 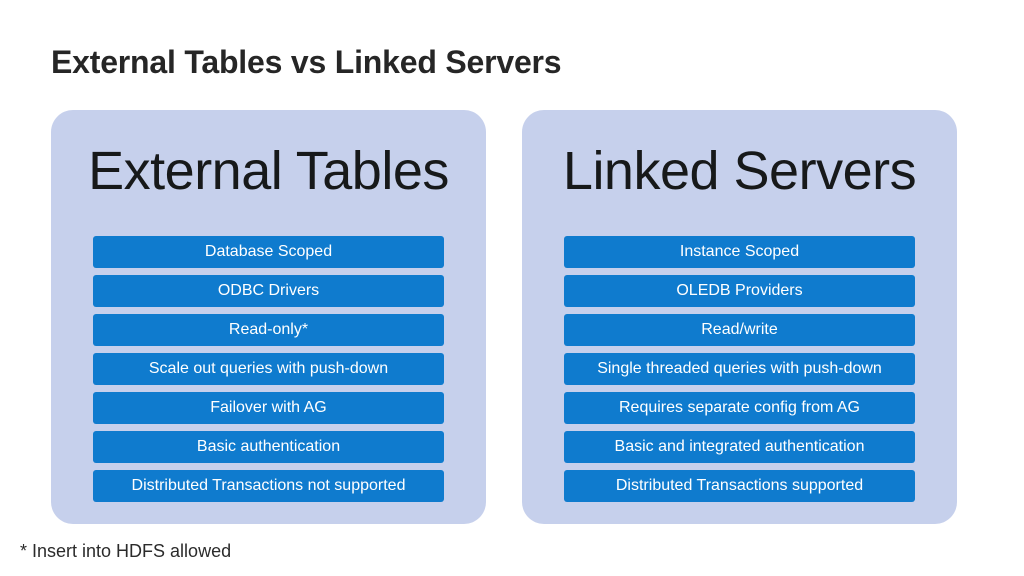 I want to click on feature-bar: Database Scoped, so click(x=268, y=252).